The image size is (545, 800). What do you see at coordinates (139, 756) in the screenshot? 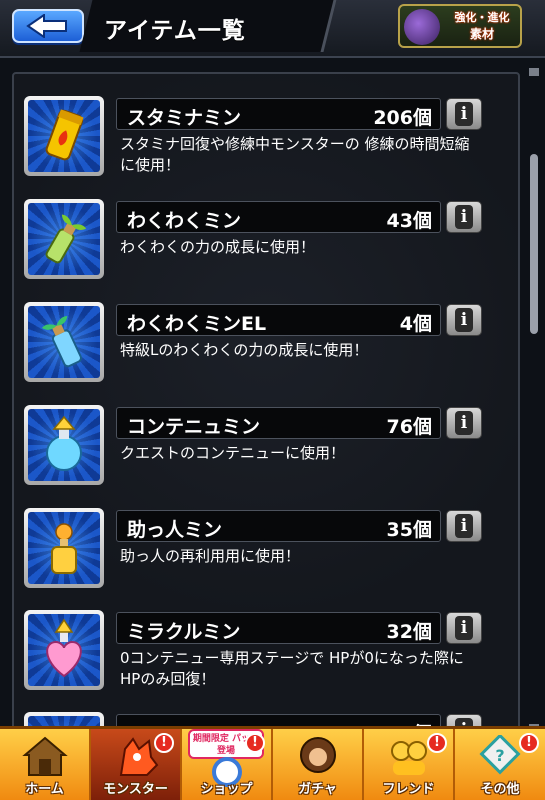
I see `monster-icon` at bounding box center [139, 756].